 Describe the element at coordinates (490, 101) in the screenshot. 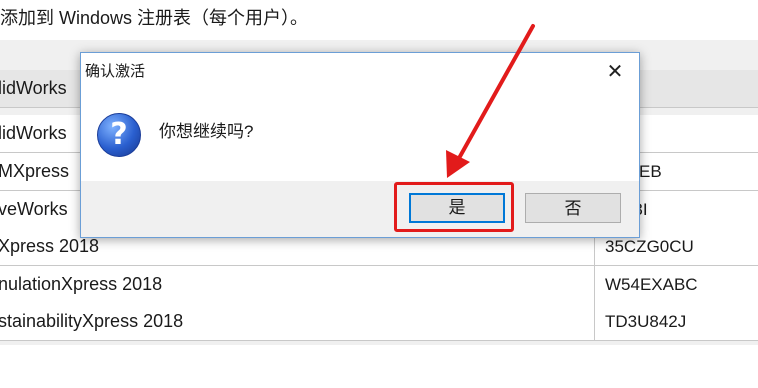

I see `annotation-arrow-icon` at that location.